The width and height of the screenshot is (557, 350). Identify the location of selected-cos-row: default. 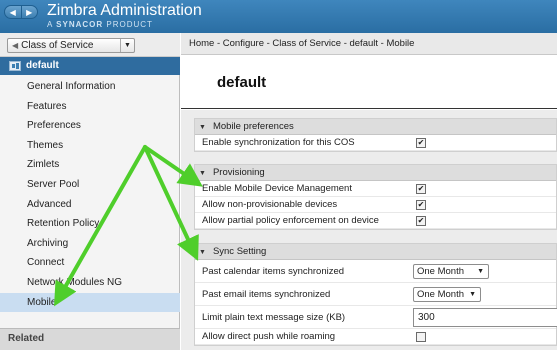
(90, 66).